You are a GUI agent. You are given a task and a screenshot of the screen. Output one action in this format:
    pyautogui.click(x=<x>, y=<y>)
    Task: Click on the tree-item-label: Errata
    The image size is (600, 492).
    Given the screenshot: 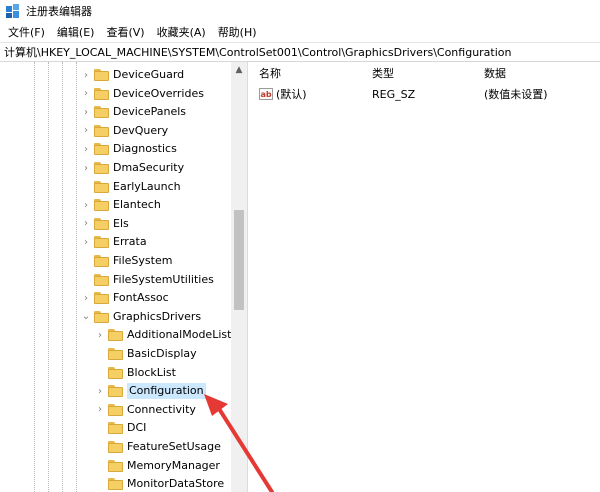 What is the action you would take?
    pyautogui.click(x=130, y=242)
    